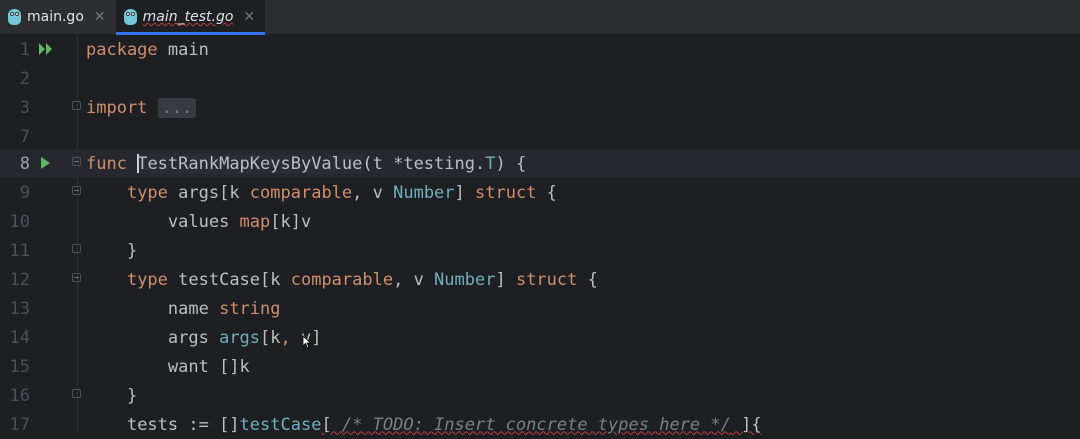  Describe the element at coordinates (24, 192) in the screenshot. I see `line-number: 9` at that location.